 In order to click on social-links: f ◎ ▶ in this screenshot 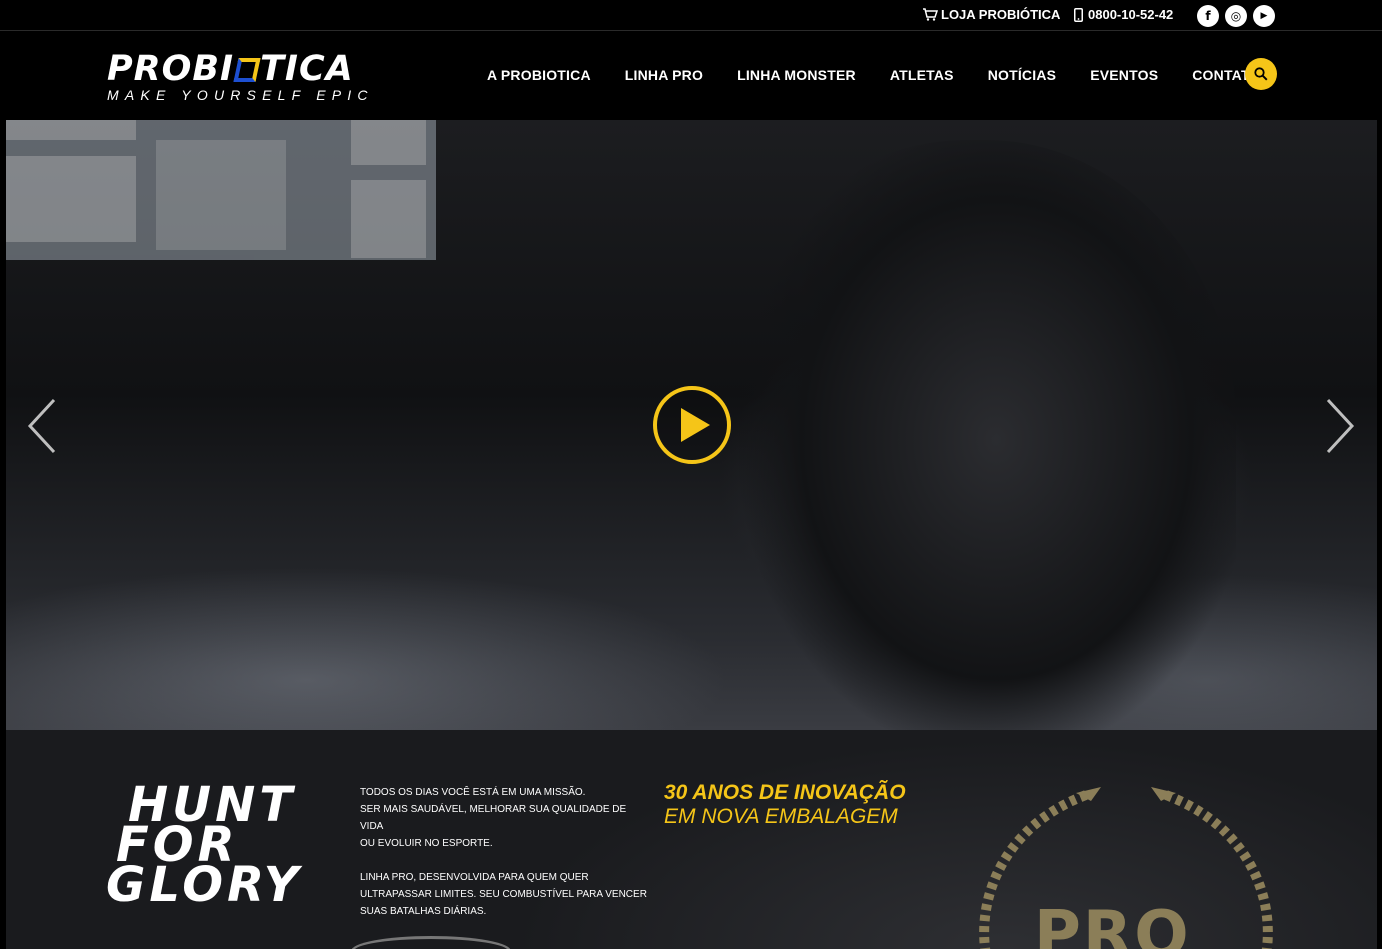, I will do `click(1236, 16)`.